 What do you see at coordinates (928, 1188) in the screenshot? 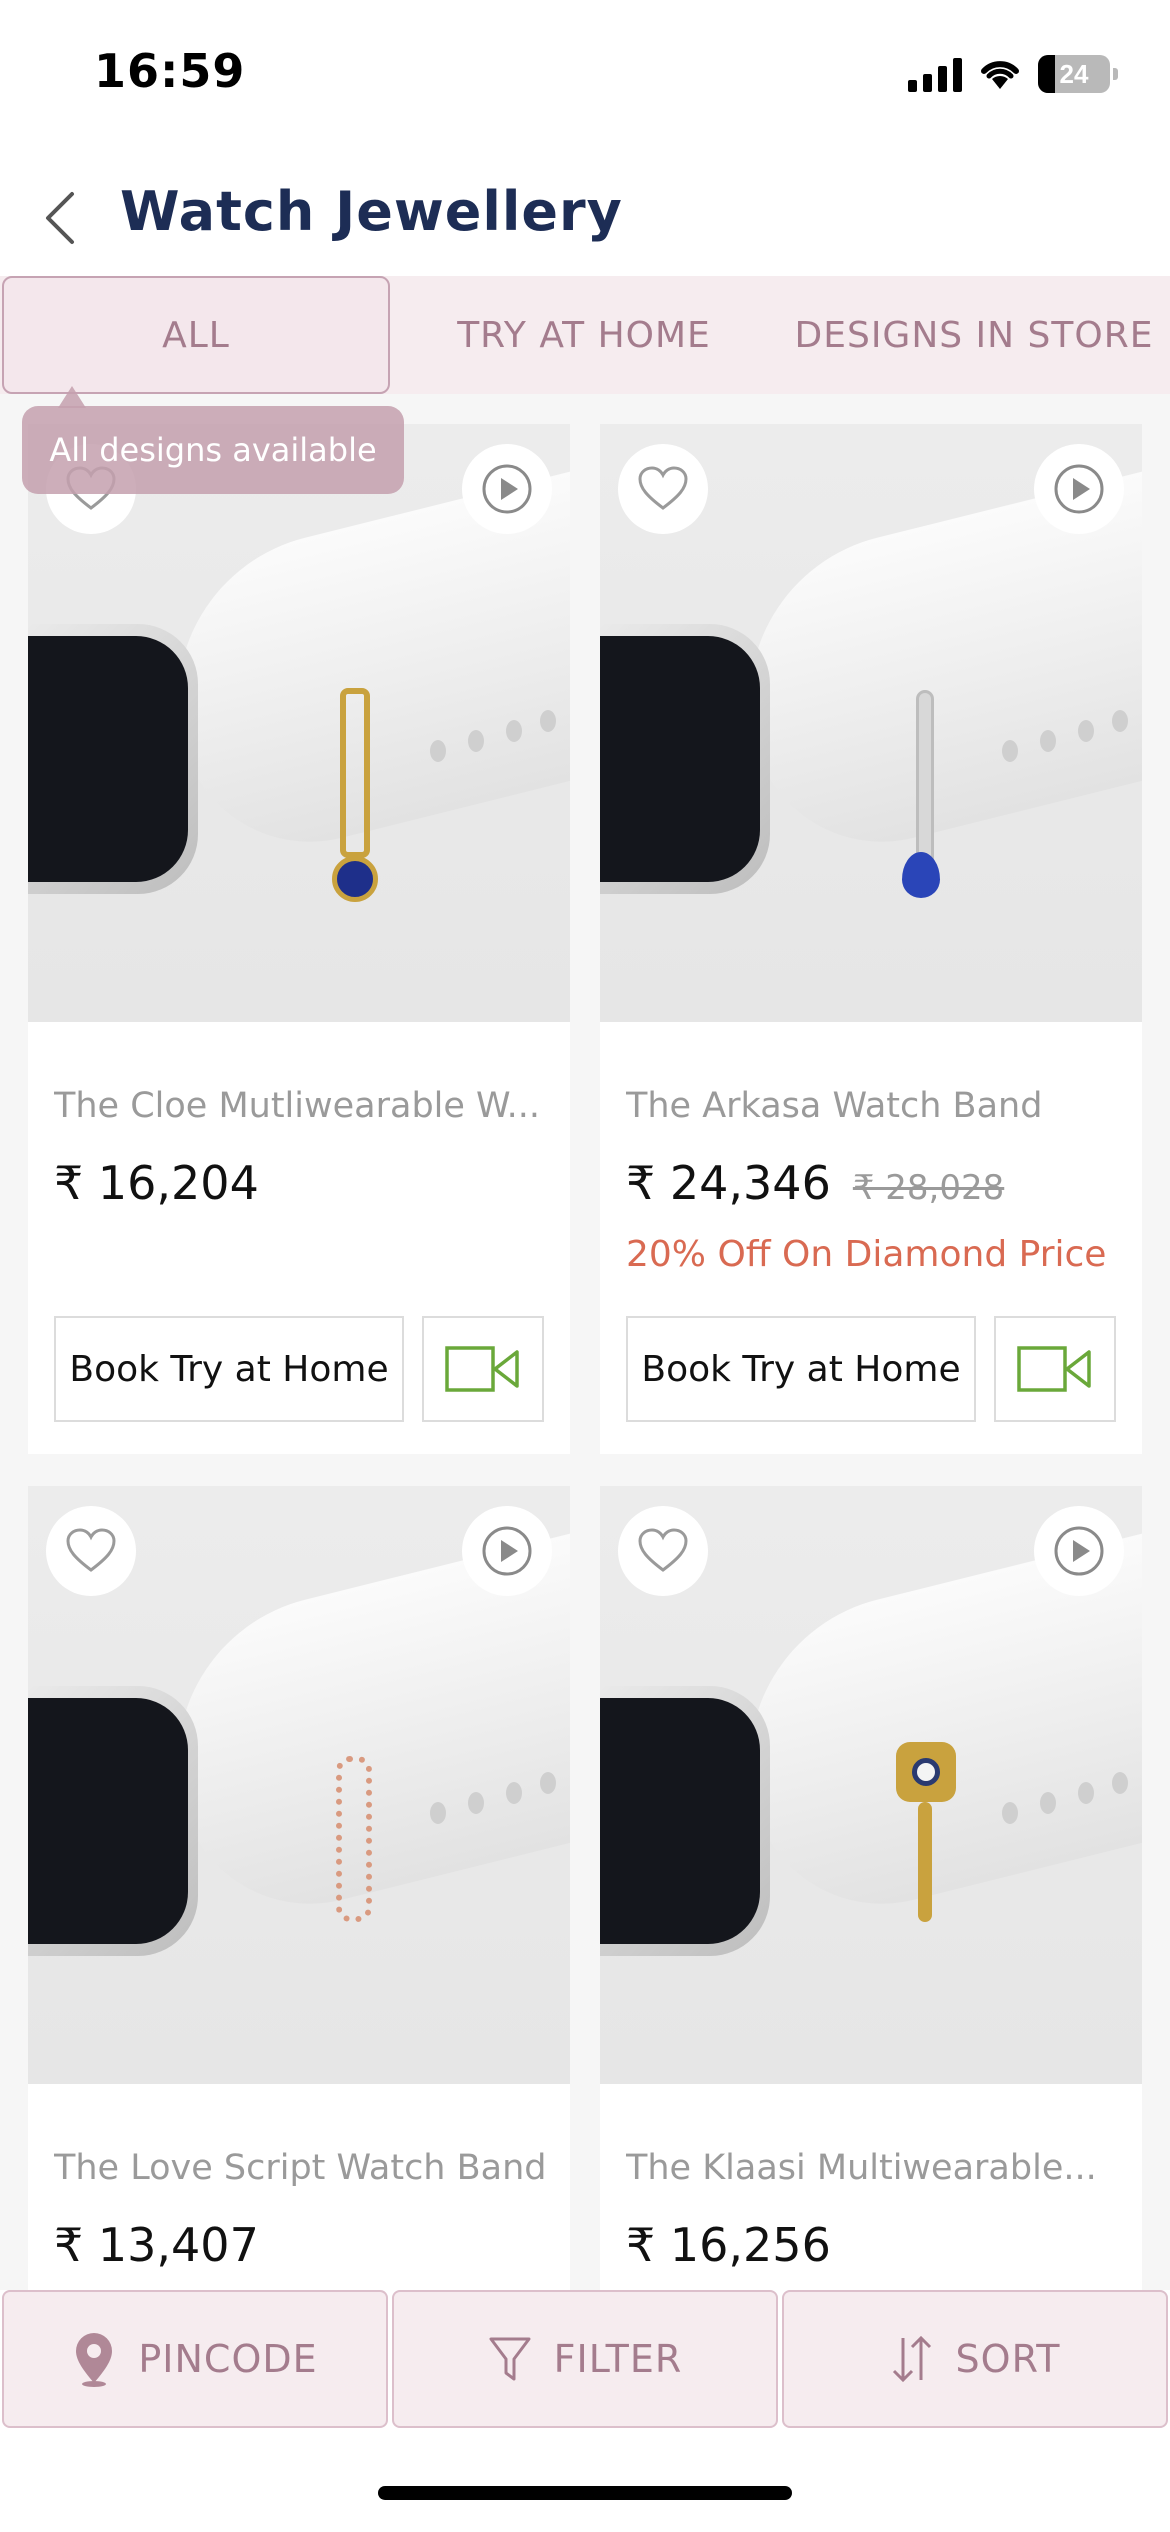
I see `original-price: ₹ 28,028` at bounding box center [928, 1188].